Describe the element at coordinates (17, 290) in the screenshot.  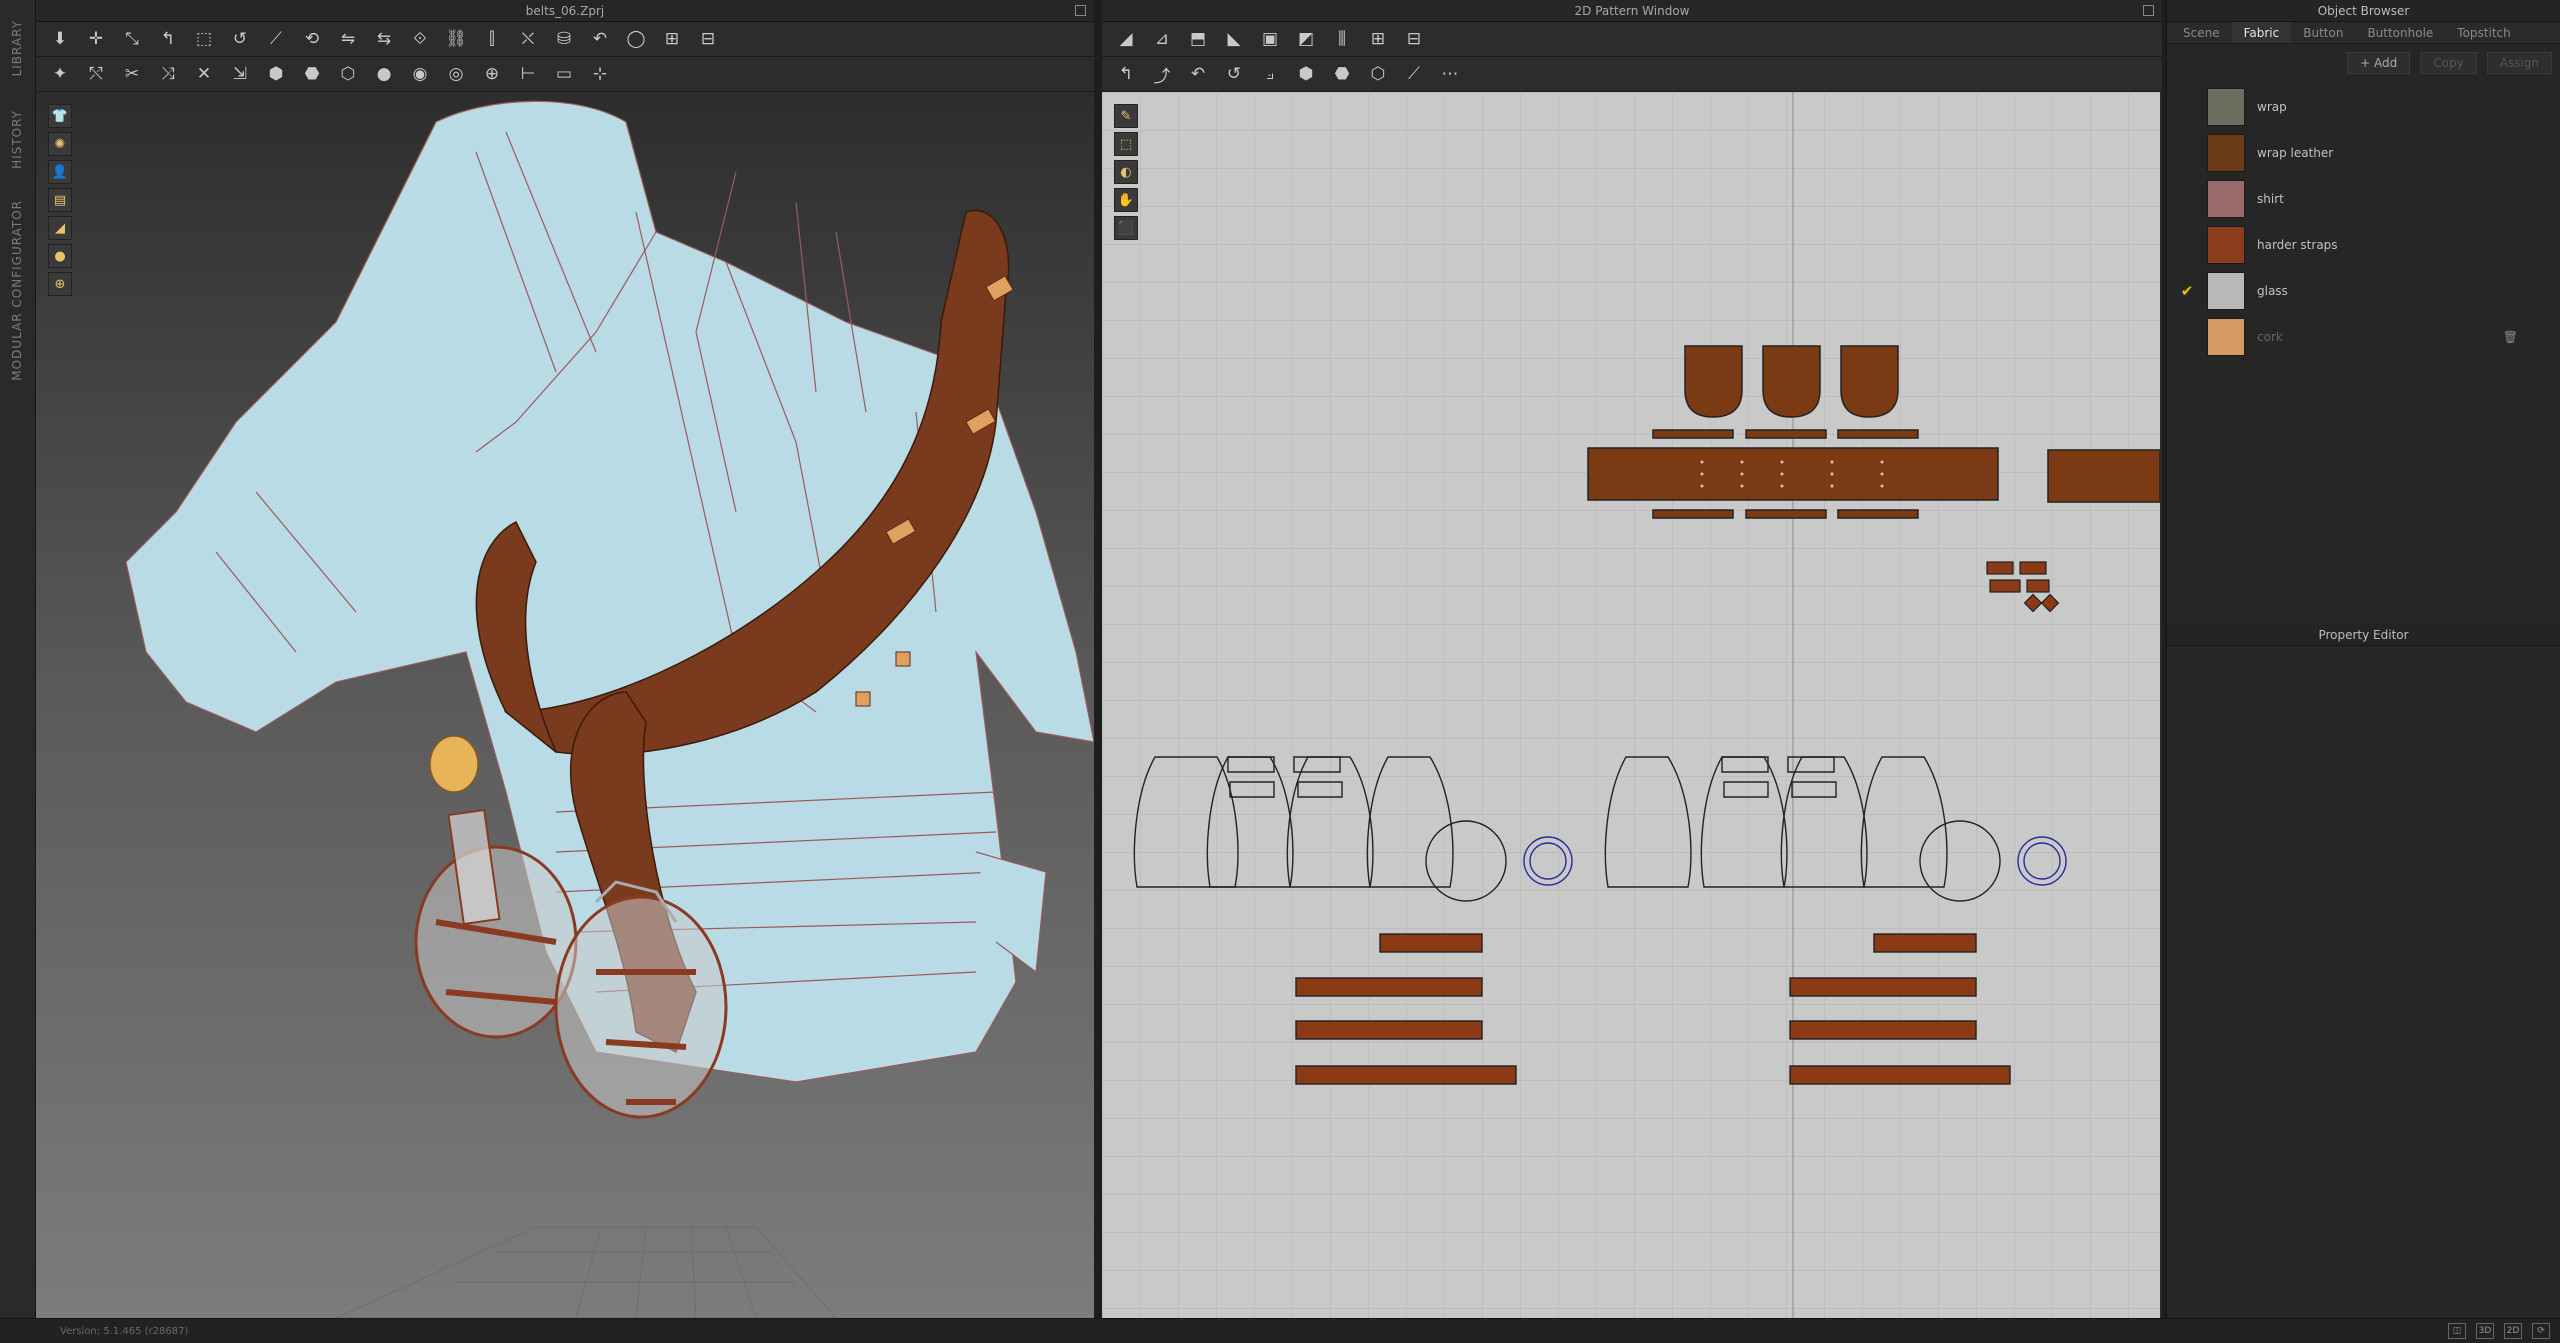
I see `modular-configurator-tab: MODULAR CONFIGURATOR` at that location.